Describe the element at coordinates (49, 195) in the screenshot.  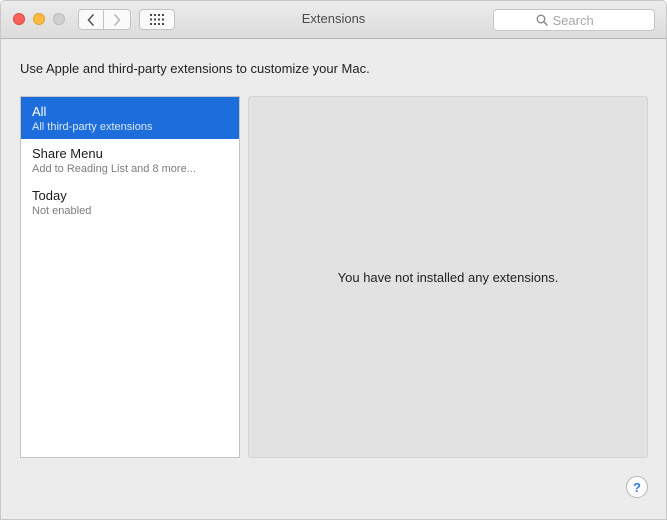
I see `list-item-title: Today` at that location.